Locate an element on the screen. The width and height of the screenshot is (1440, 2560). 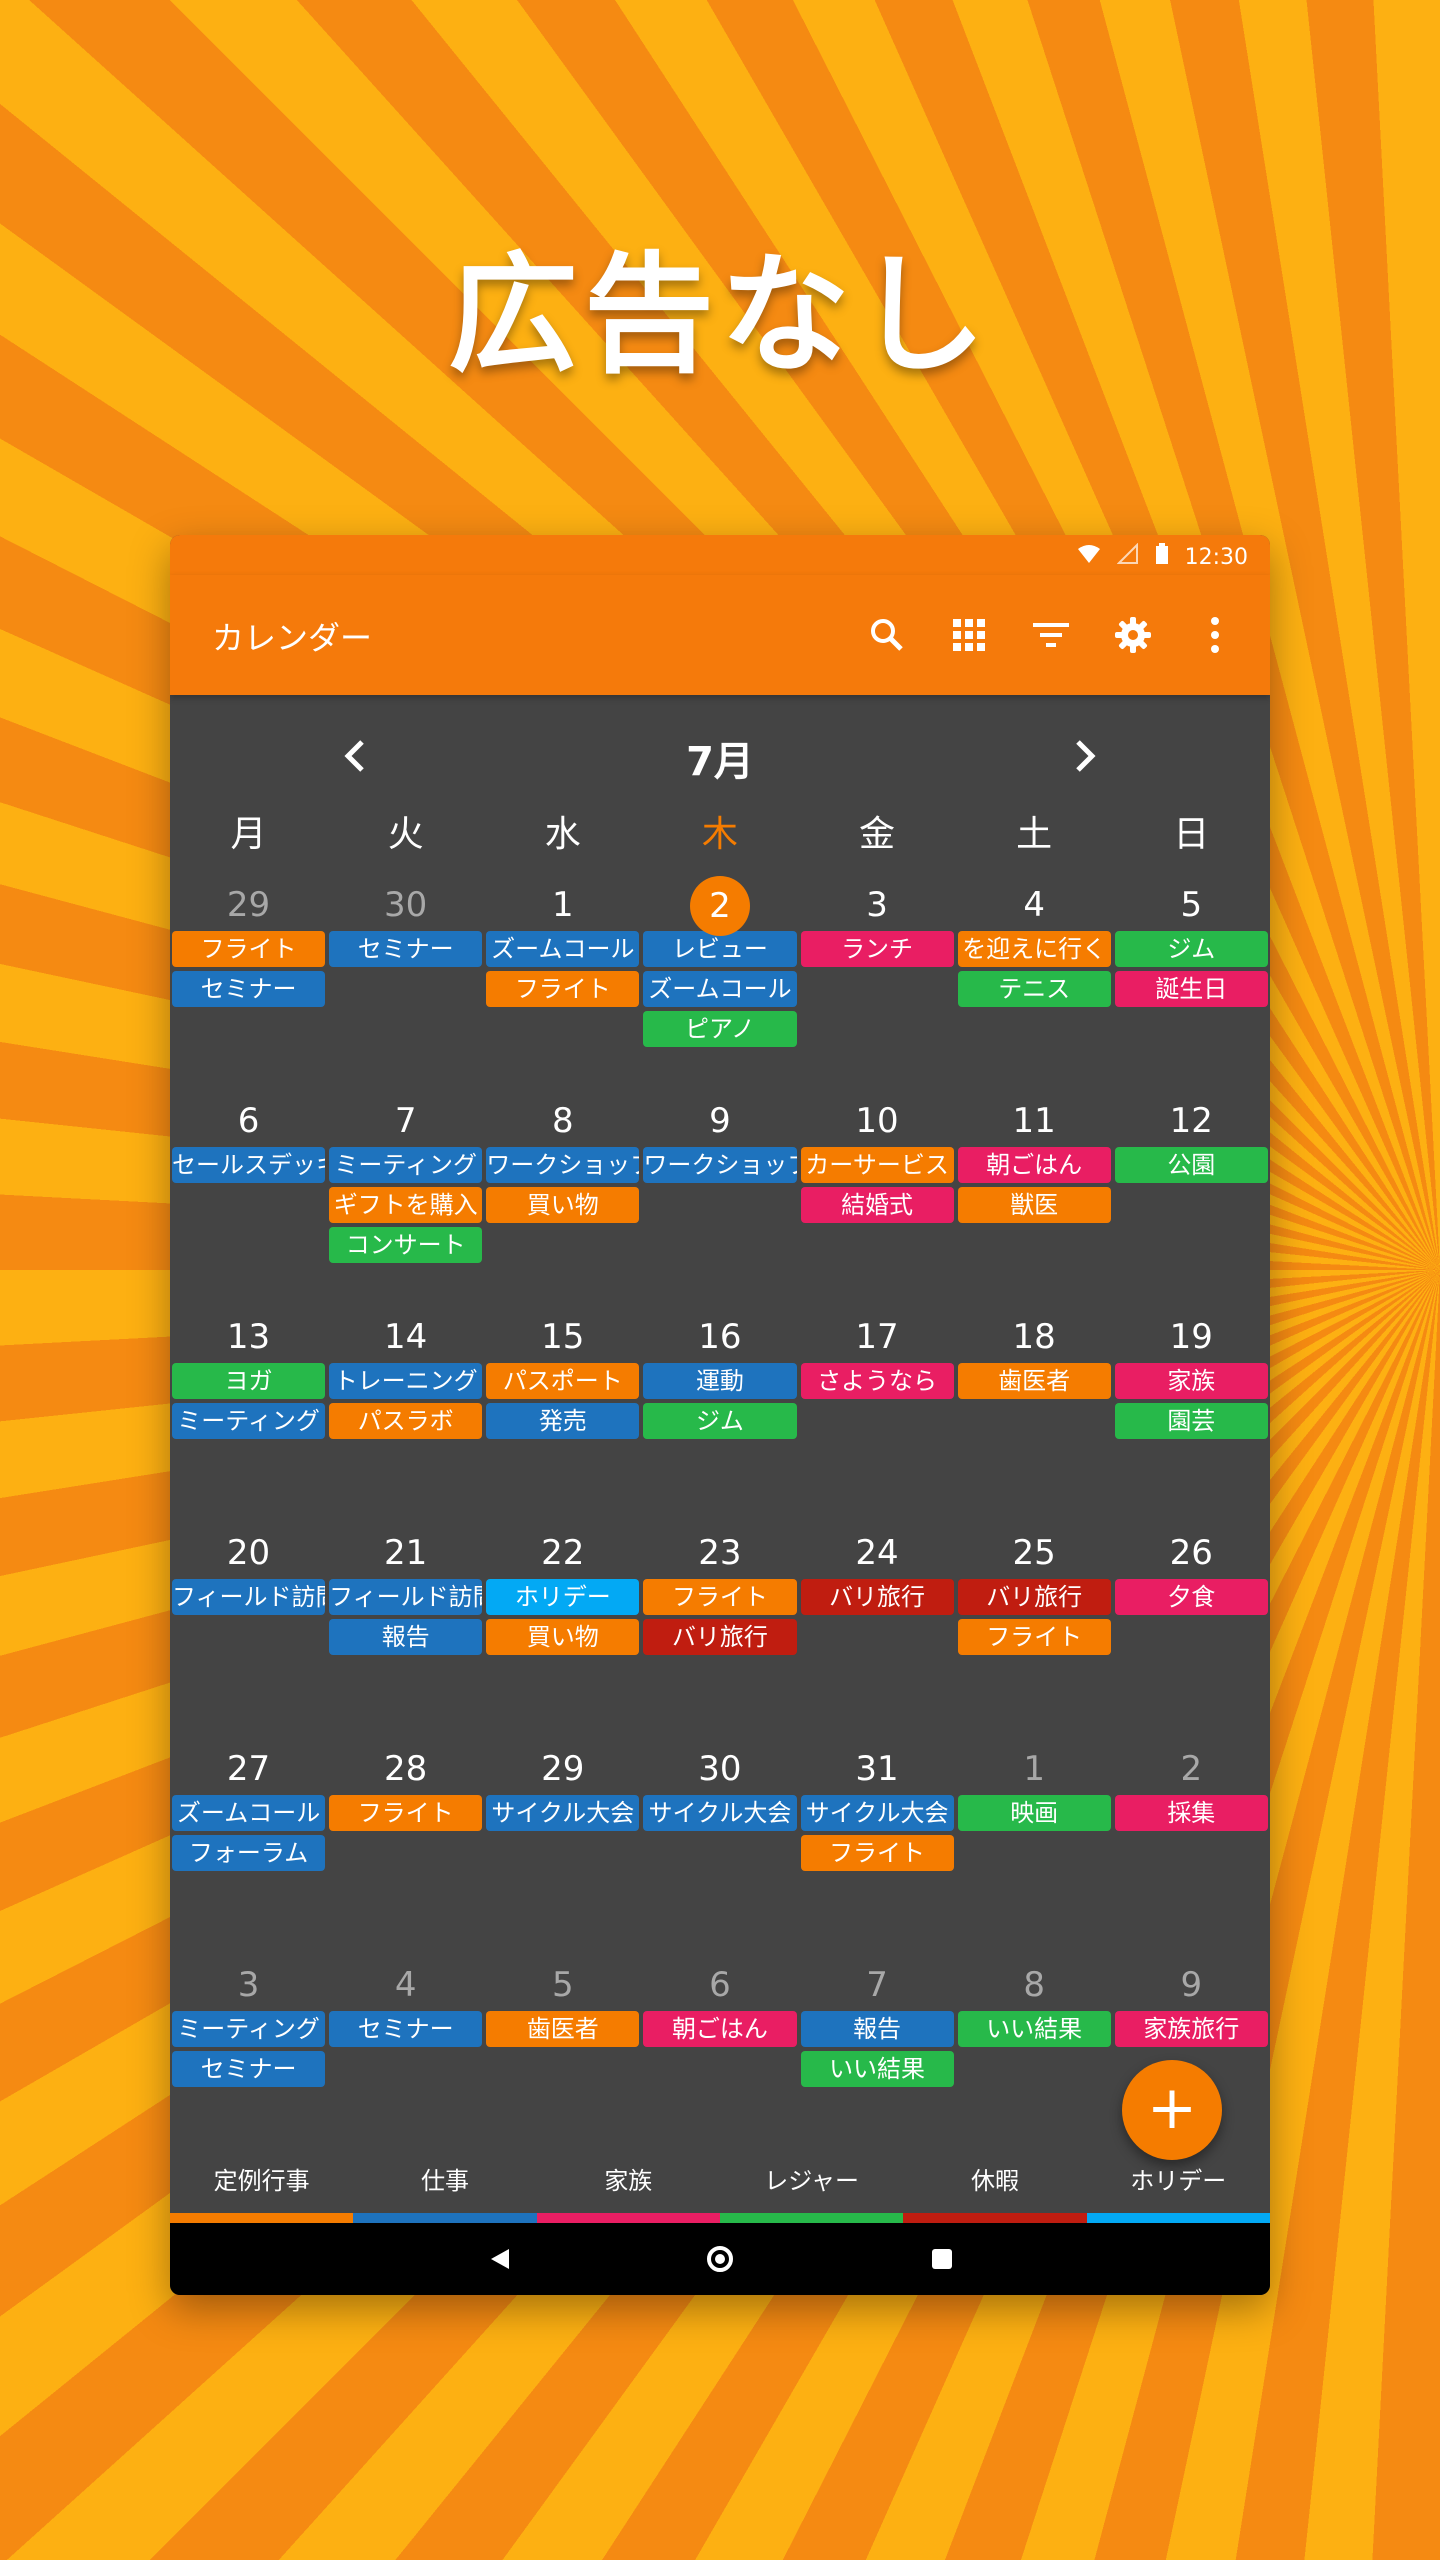
day-cell: 16 運動 ジム is located at coordinates (719, 1420).